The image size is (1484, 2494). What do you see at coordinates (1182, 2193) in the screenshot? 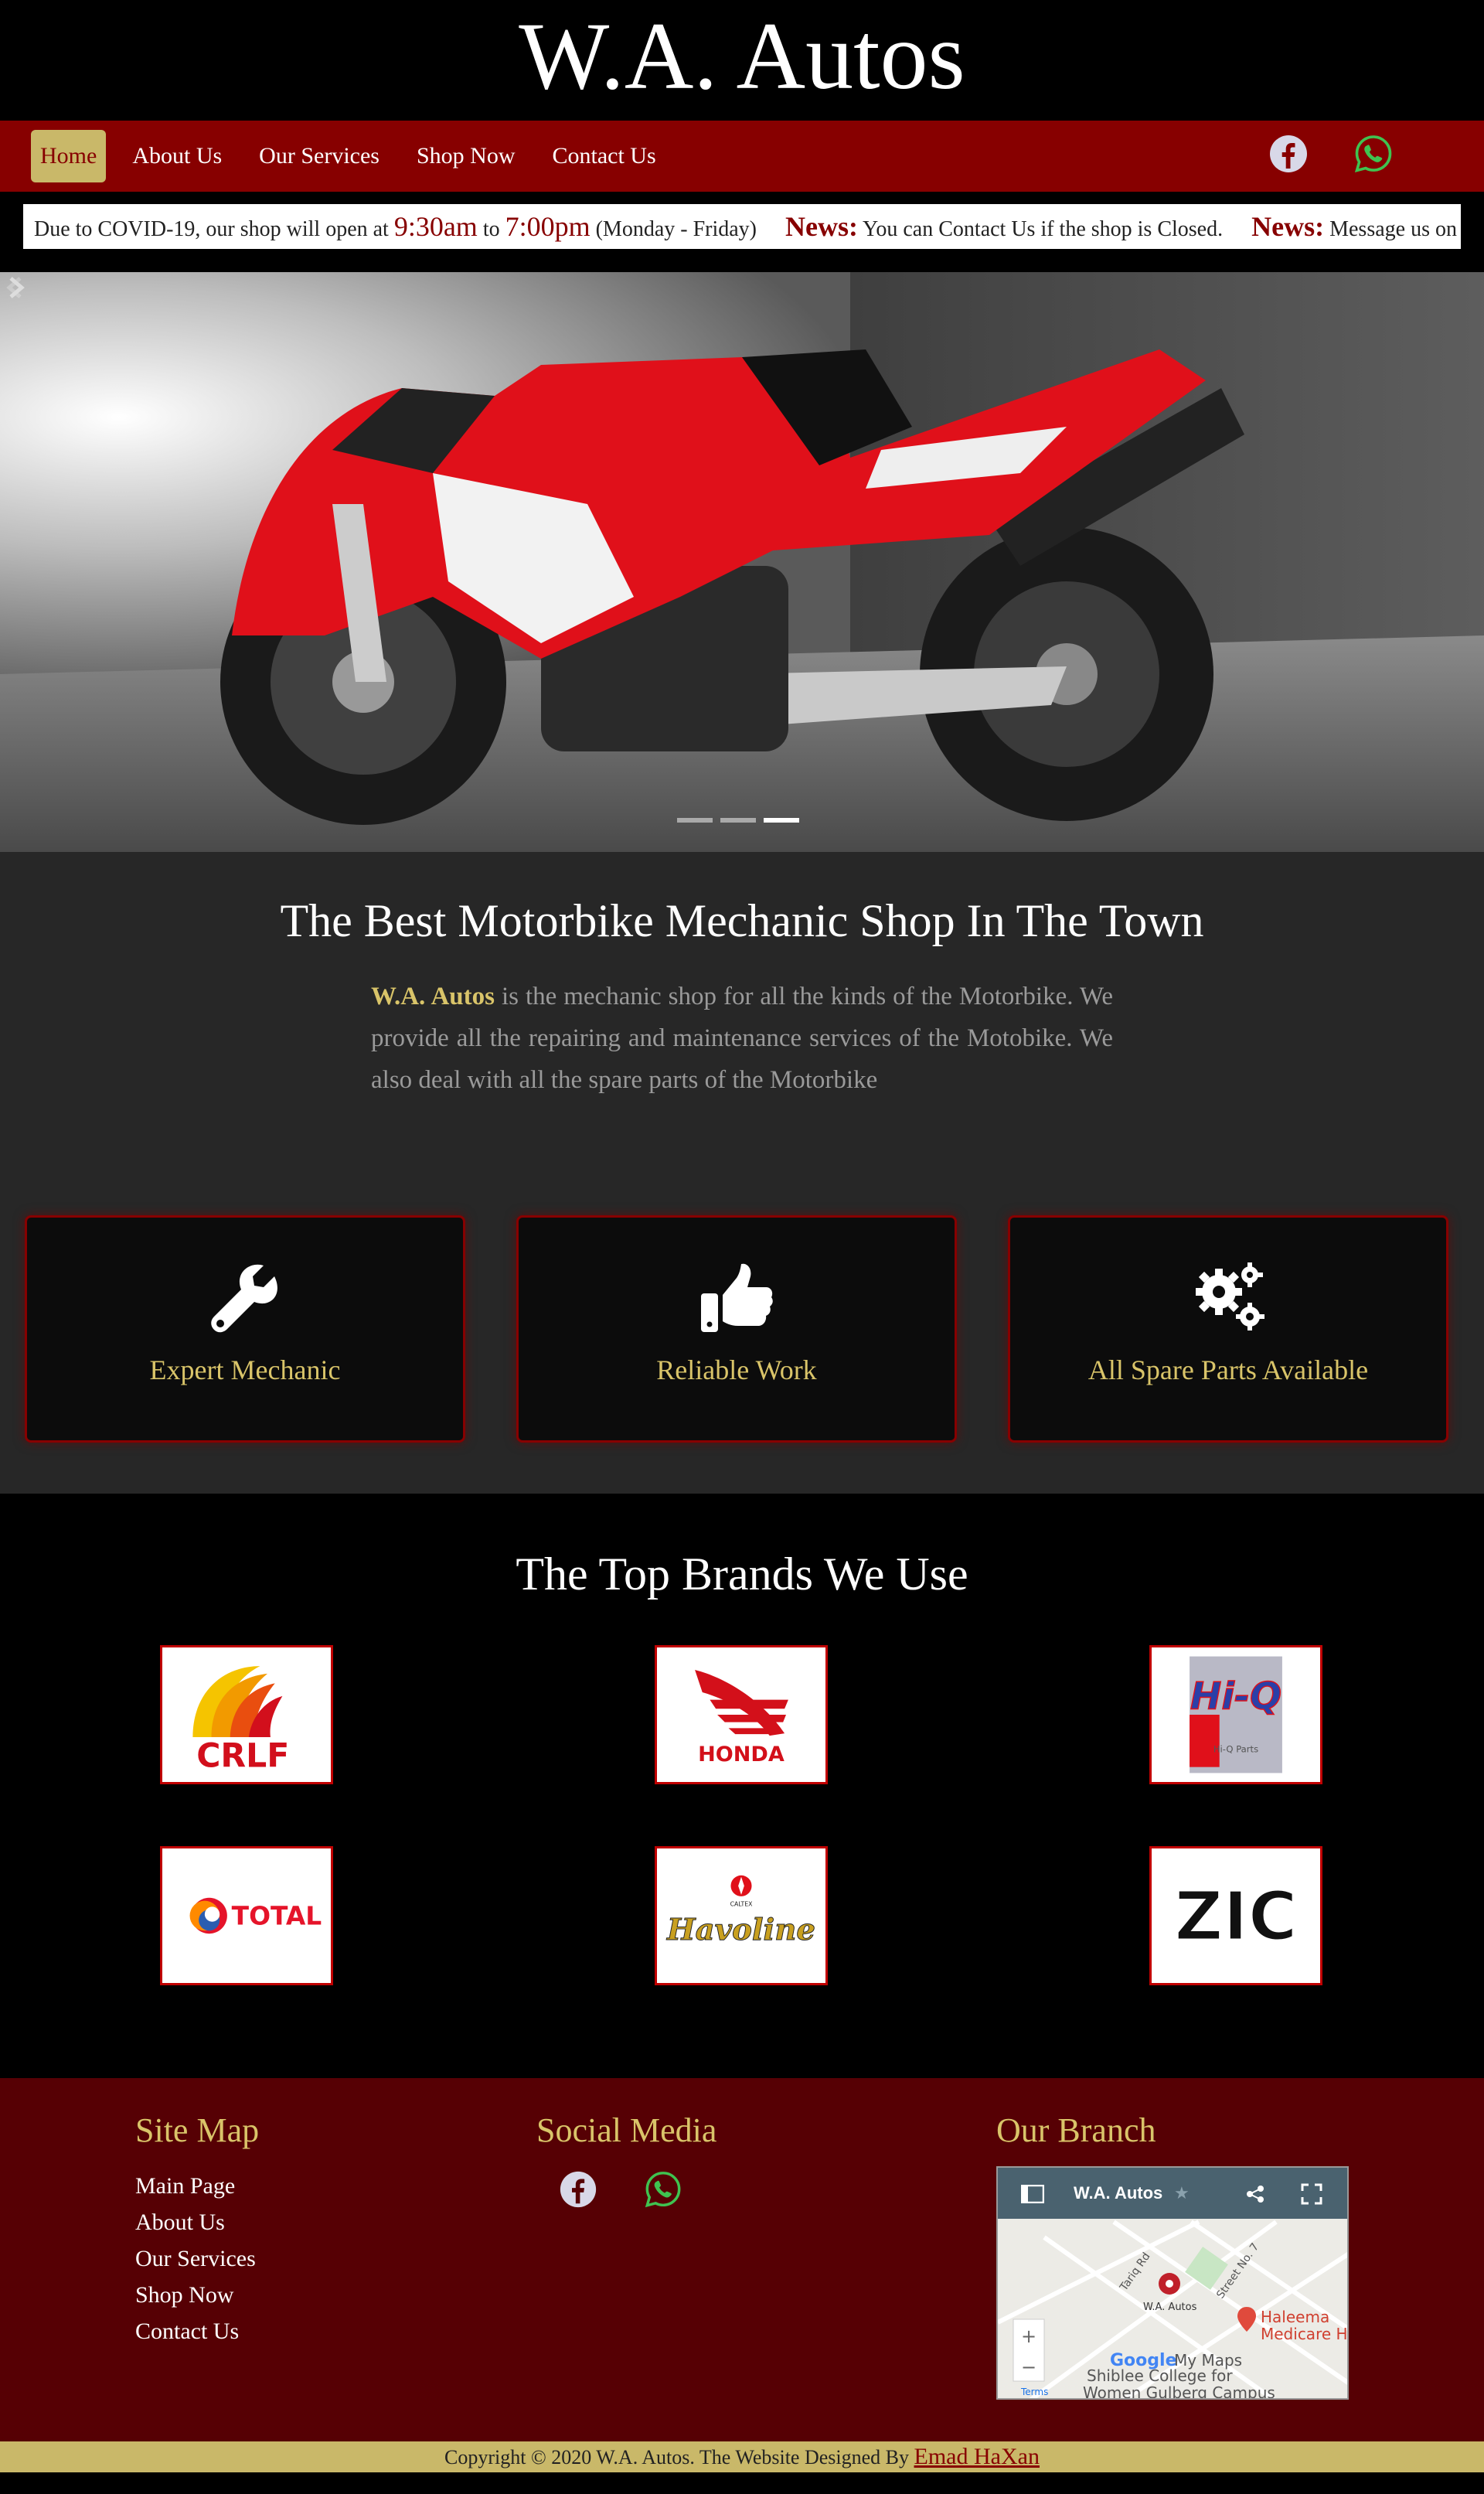
I see `star-icon: ★` at bounding box center [1182, 2193].